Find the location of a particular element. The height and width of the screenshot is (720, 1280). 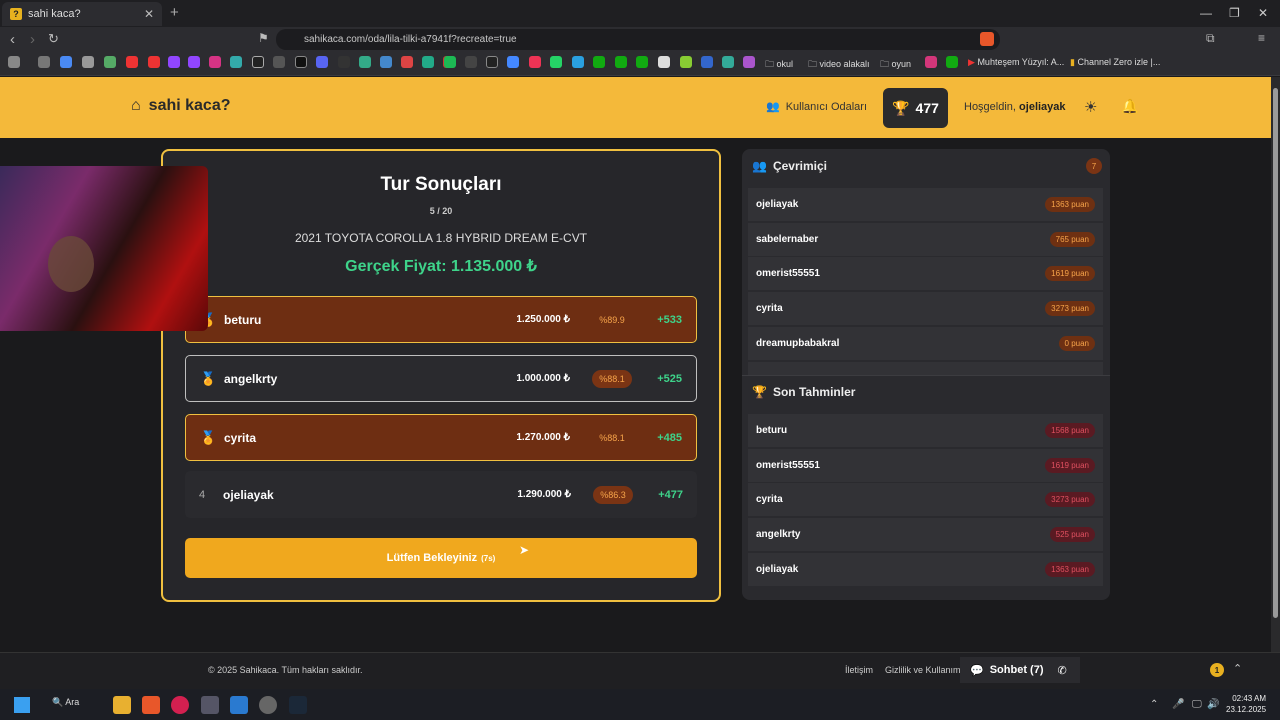

restore-icon: ❐ is located at coordinates (1234, 13).